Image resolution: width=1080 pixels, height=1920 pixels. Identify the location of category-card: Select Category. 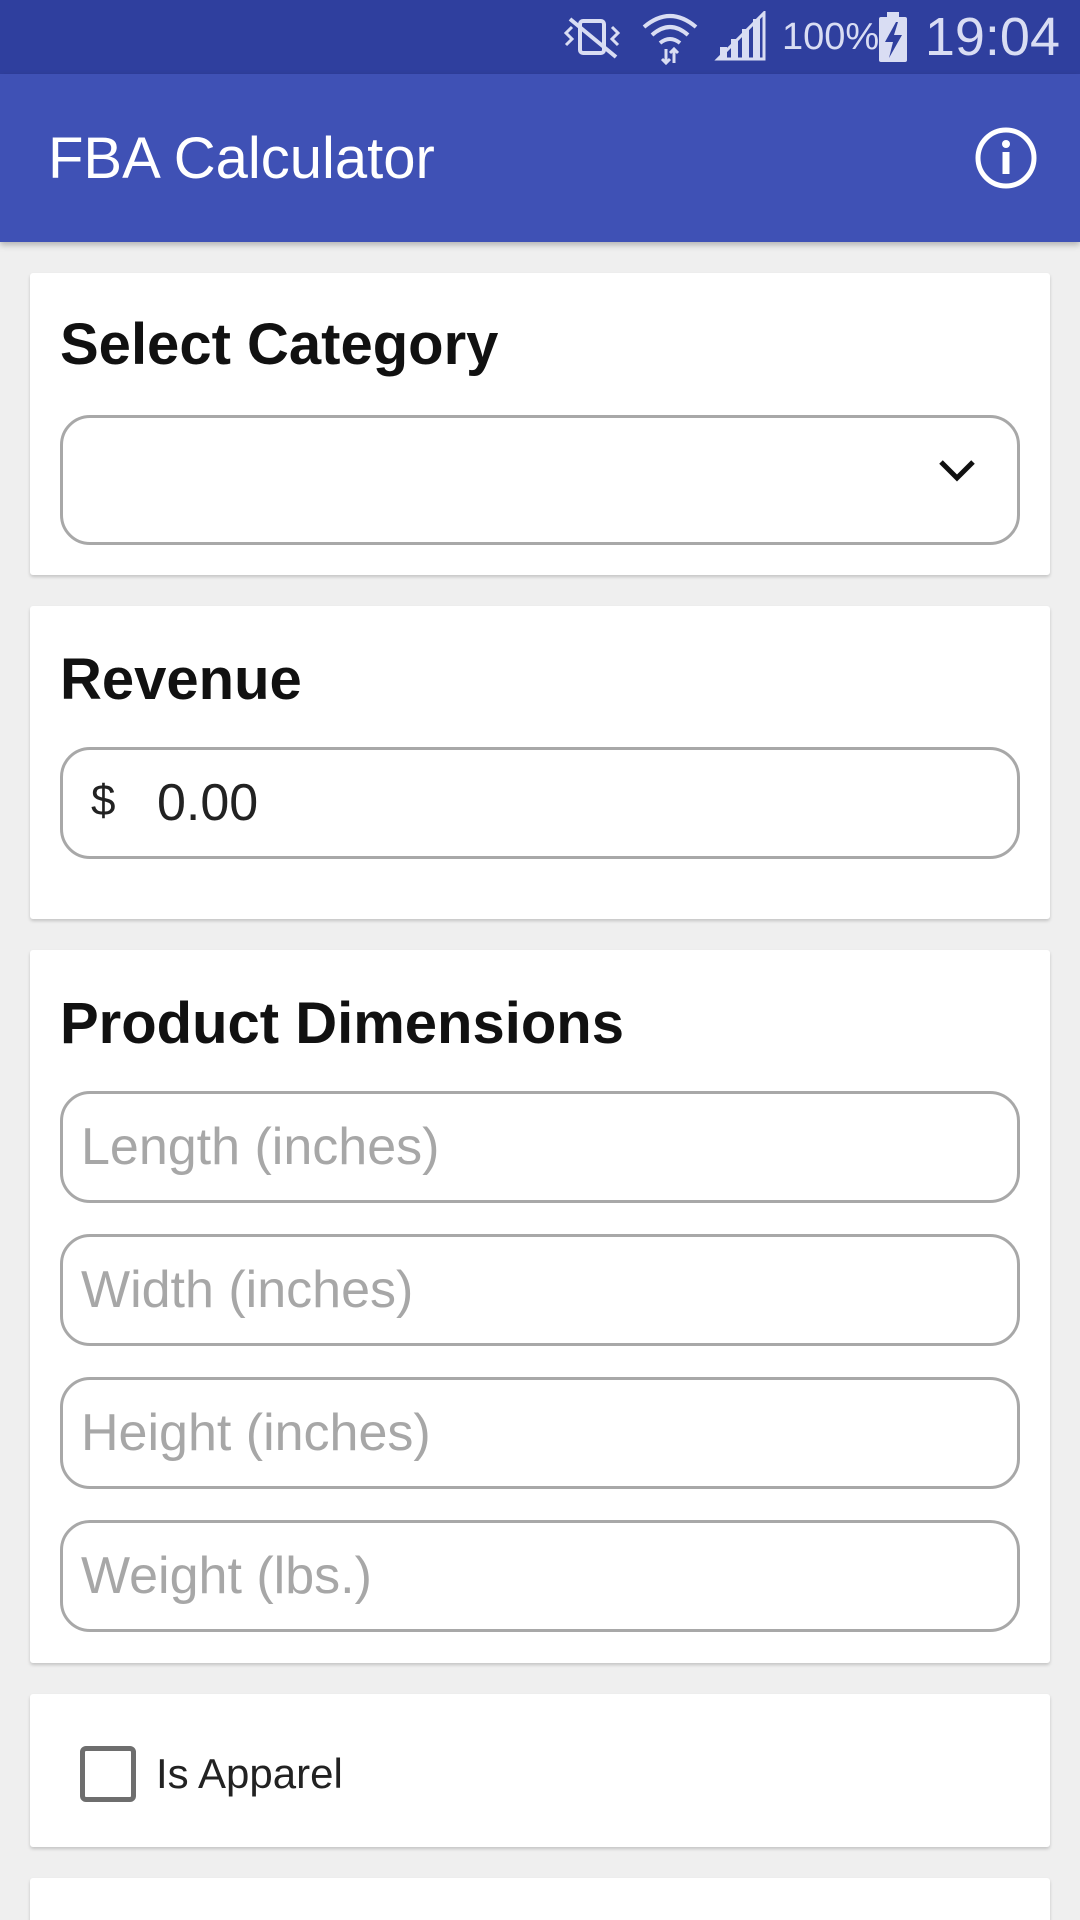
(540, 424).